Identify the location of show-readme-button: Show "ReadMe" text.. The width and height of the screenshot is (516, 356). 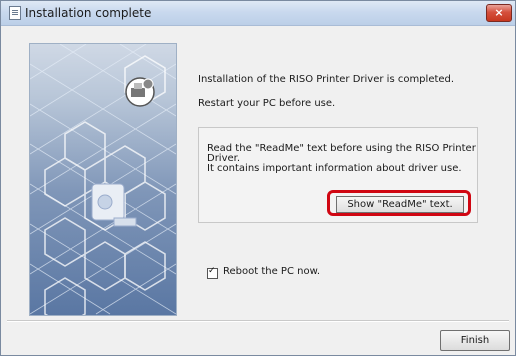
(400, 204).